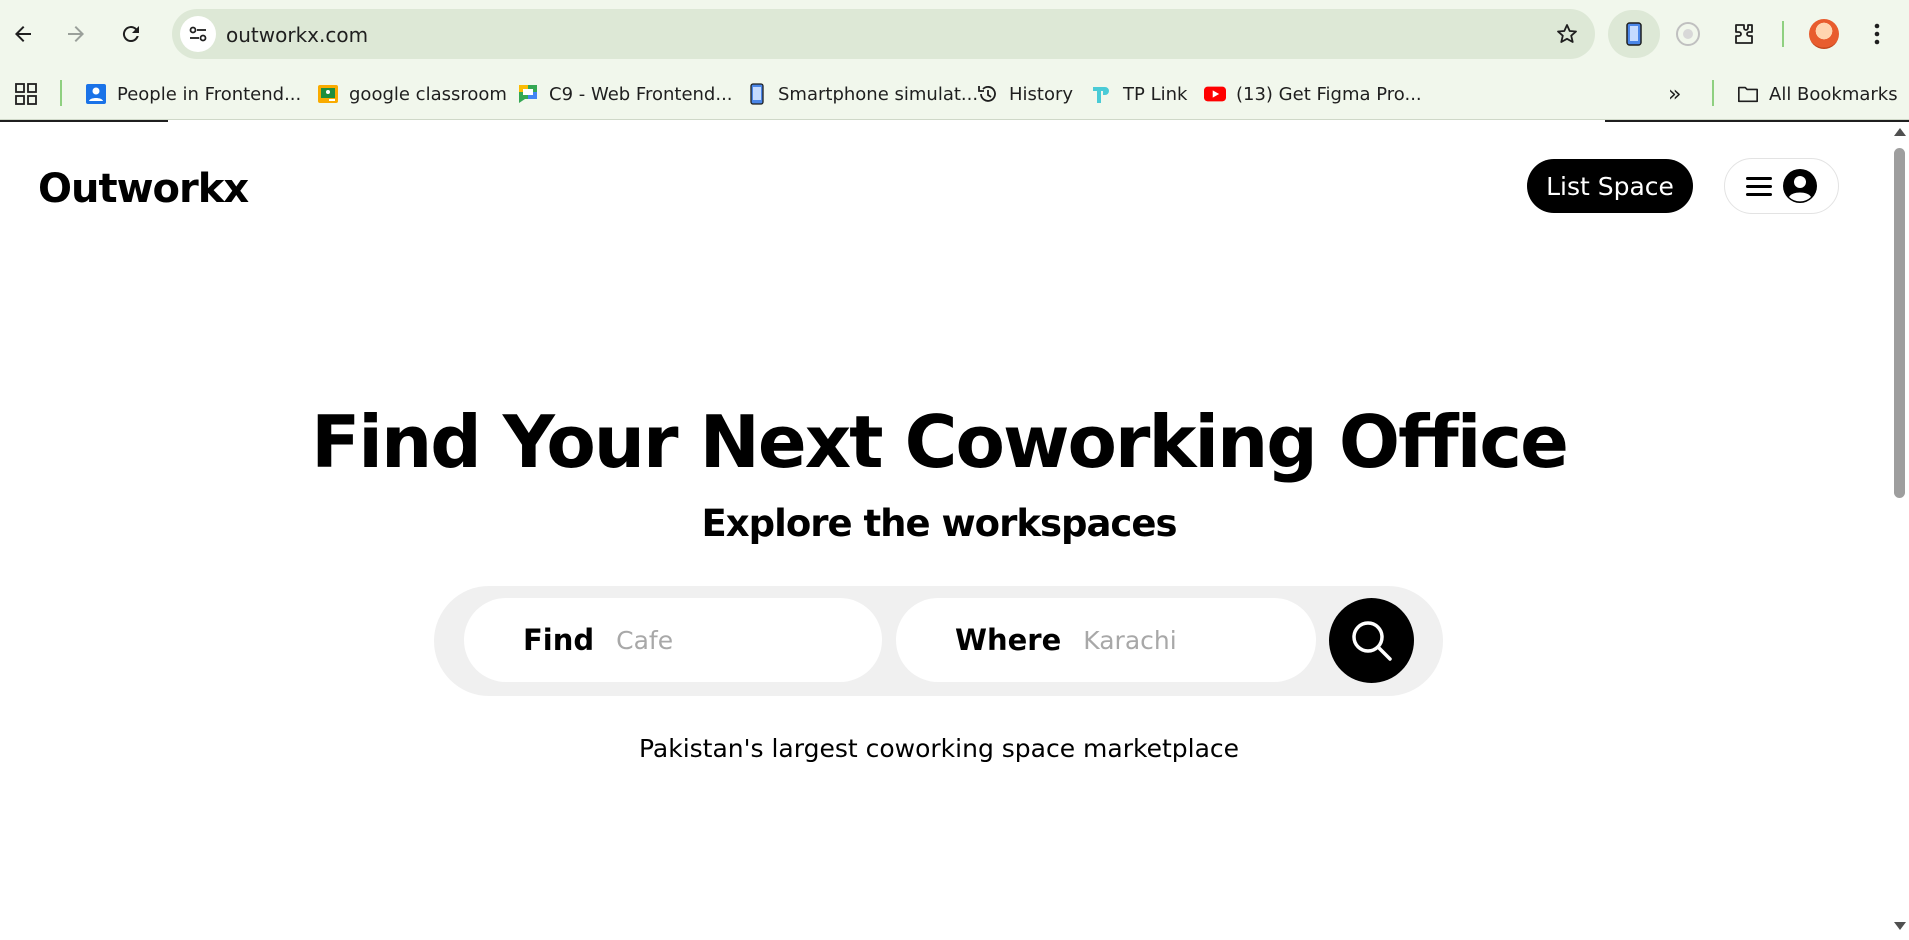 The height and width of the screenshot is (940, 1909). I want to click on search-button, so click(1371, 640).